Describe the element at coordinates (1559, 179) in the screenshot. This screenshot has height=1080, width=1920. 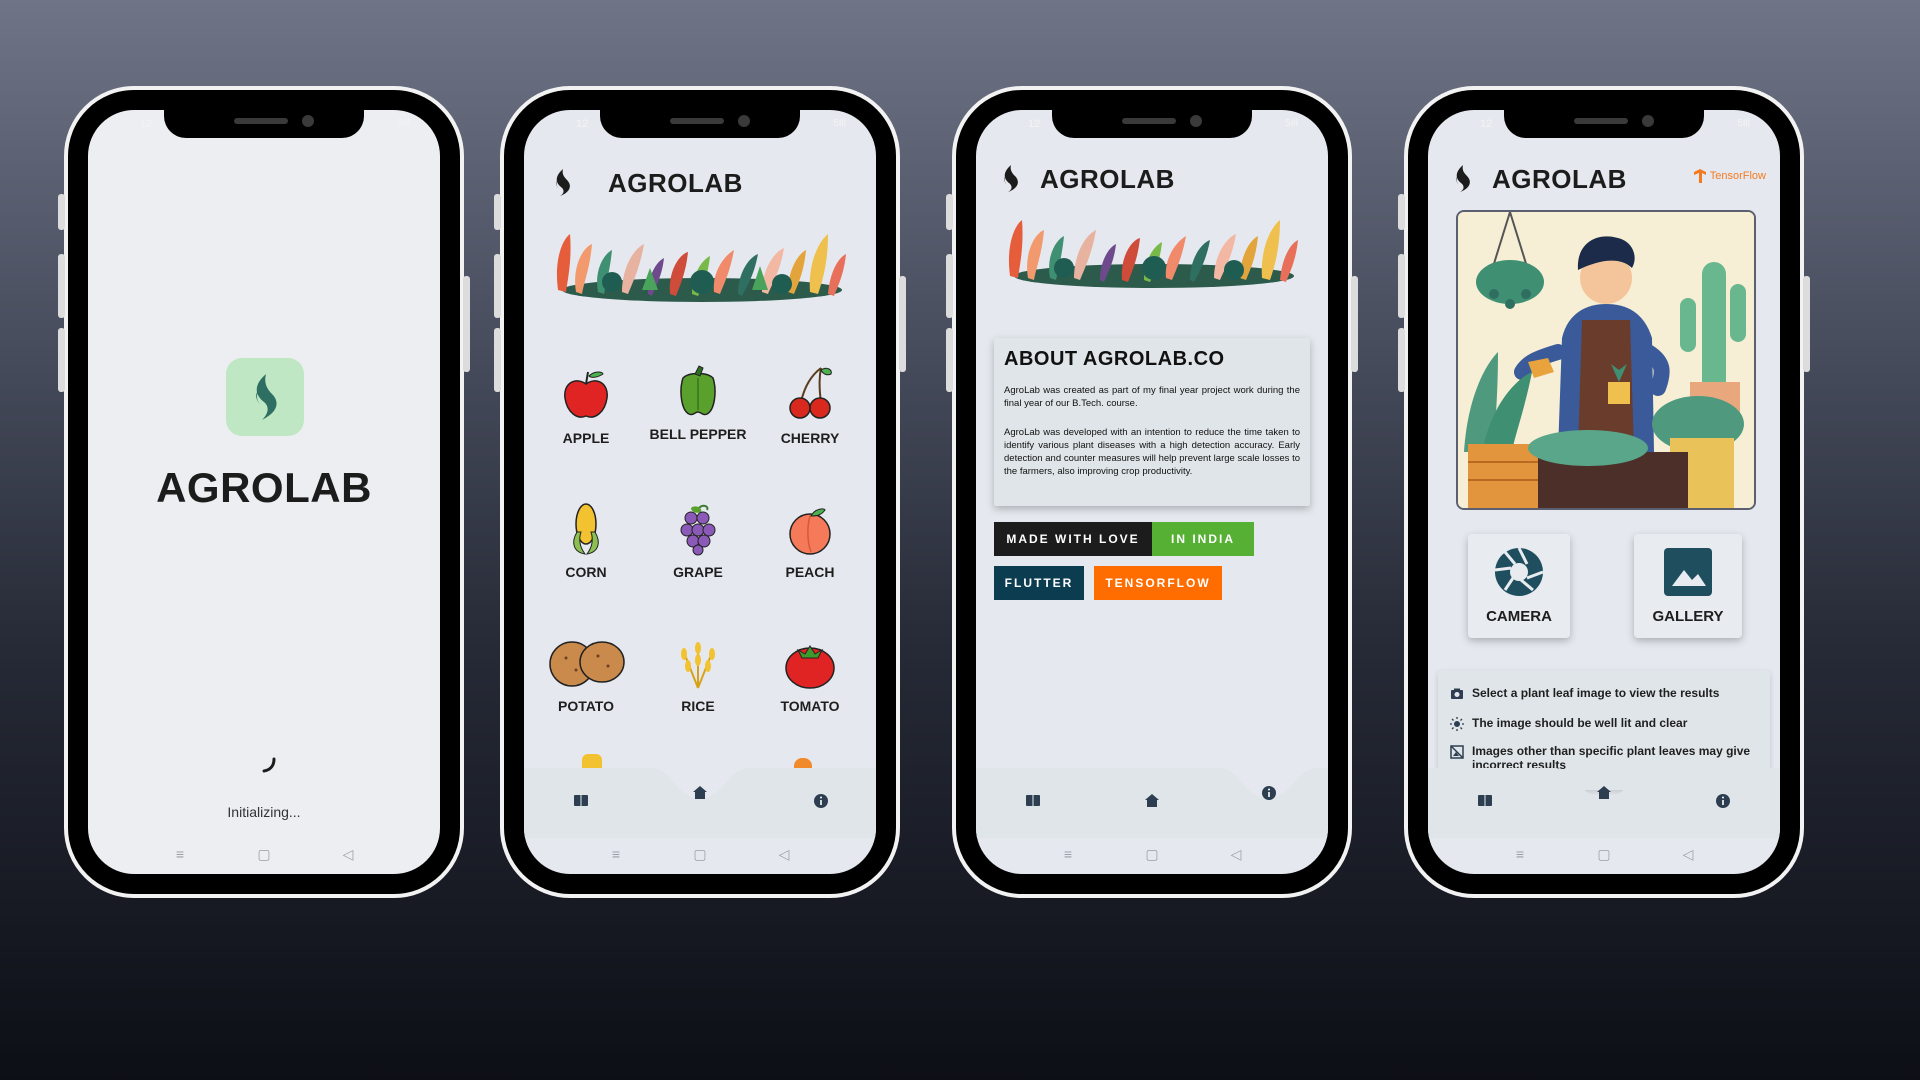
I see `app-title: AGROLAB` at that location.